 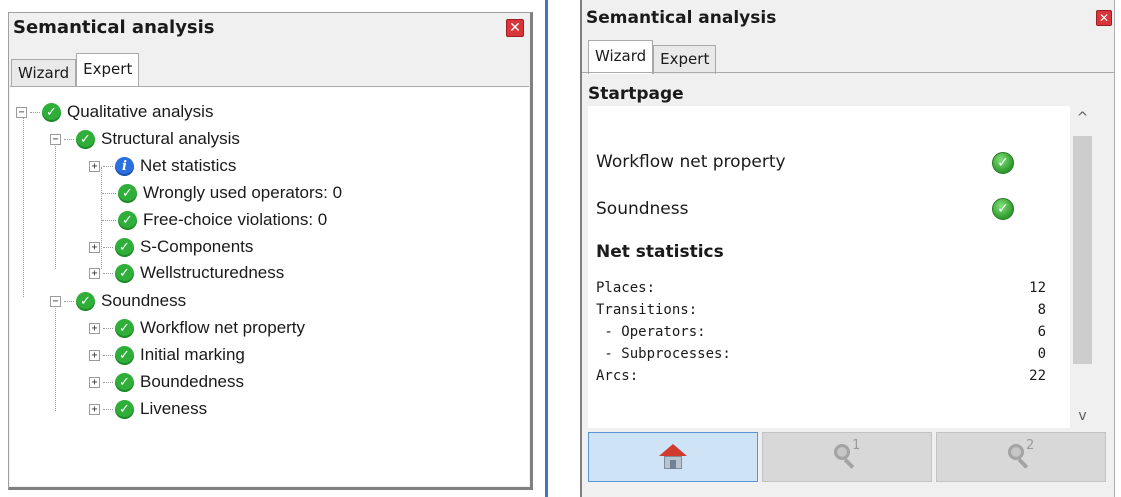 I want to click on stat-label: - Operators:, so click(x=651, y=332).